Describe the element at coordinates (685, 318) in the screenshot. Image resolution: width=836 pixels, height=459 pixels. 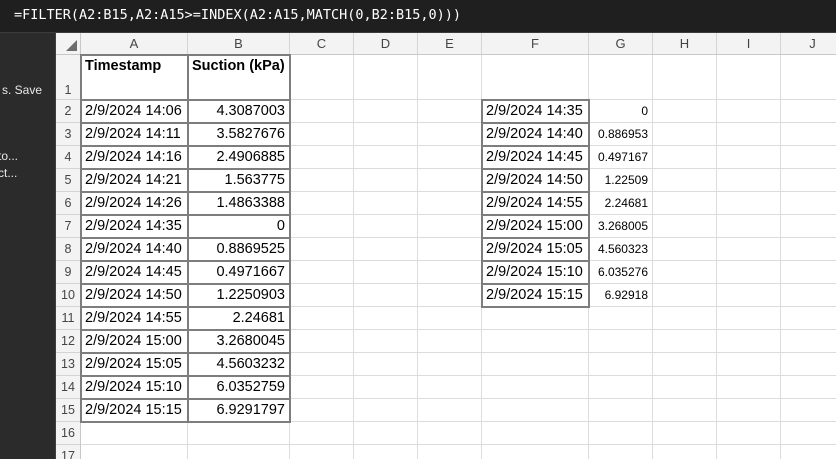
I see `cell-h11` at that location.